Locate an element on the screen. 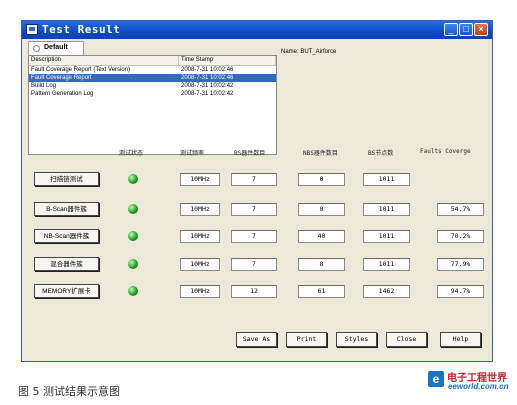 Image resolution: width=517 pixels, height=405 pixels. bs-nodes-field: 1462 is located at coordinates (386, 291).